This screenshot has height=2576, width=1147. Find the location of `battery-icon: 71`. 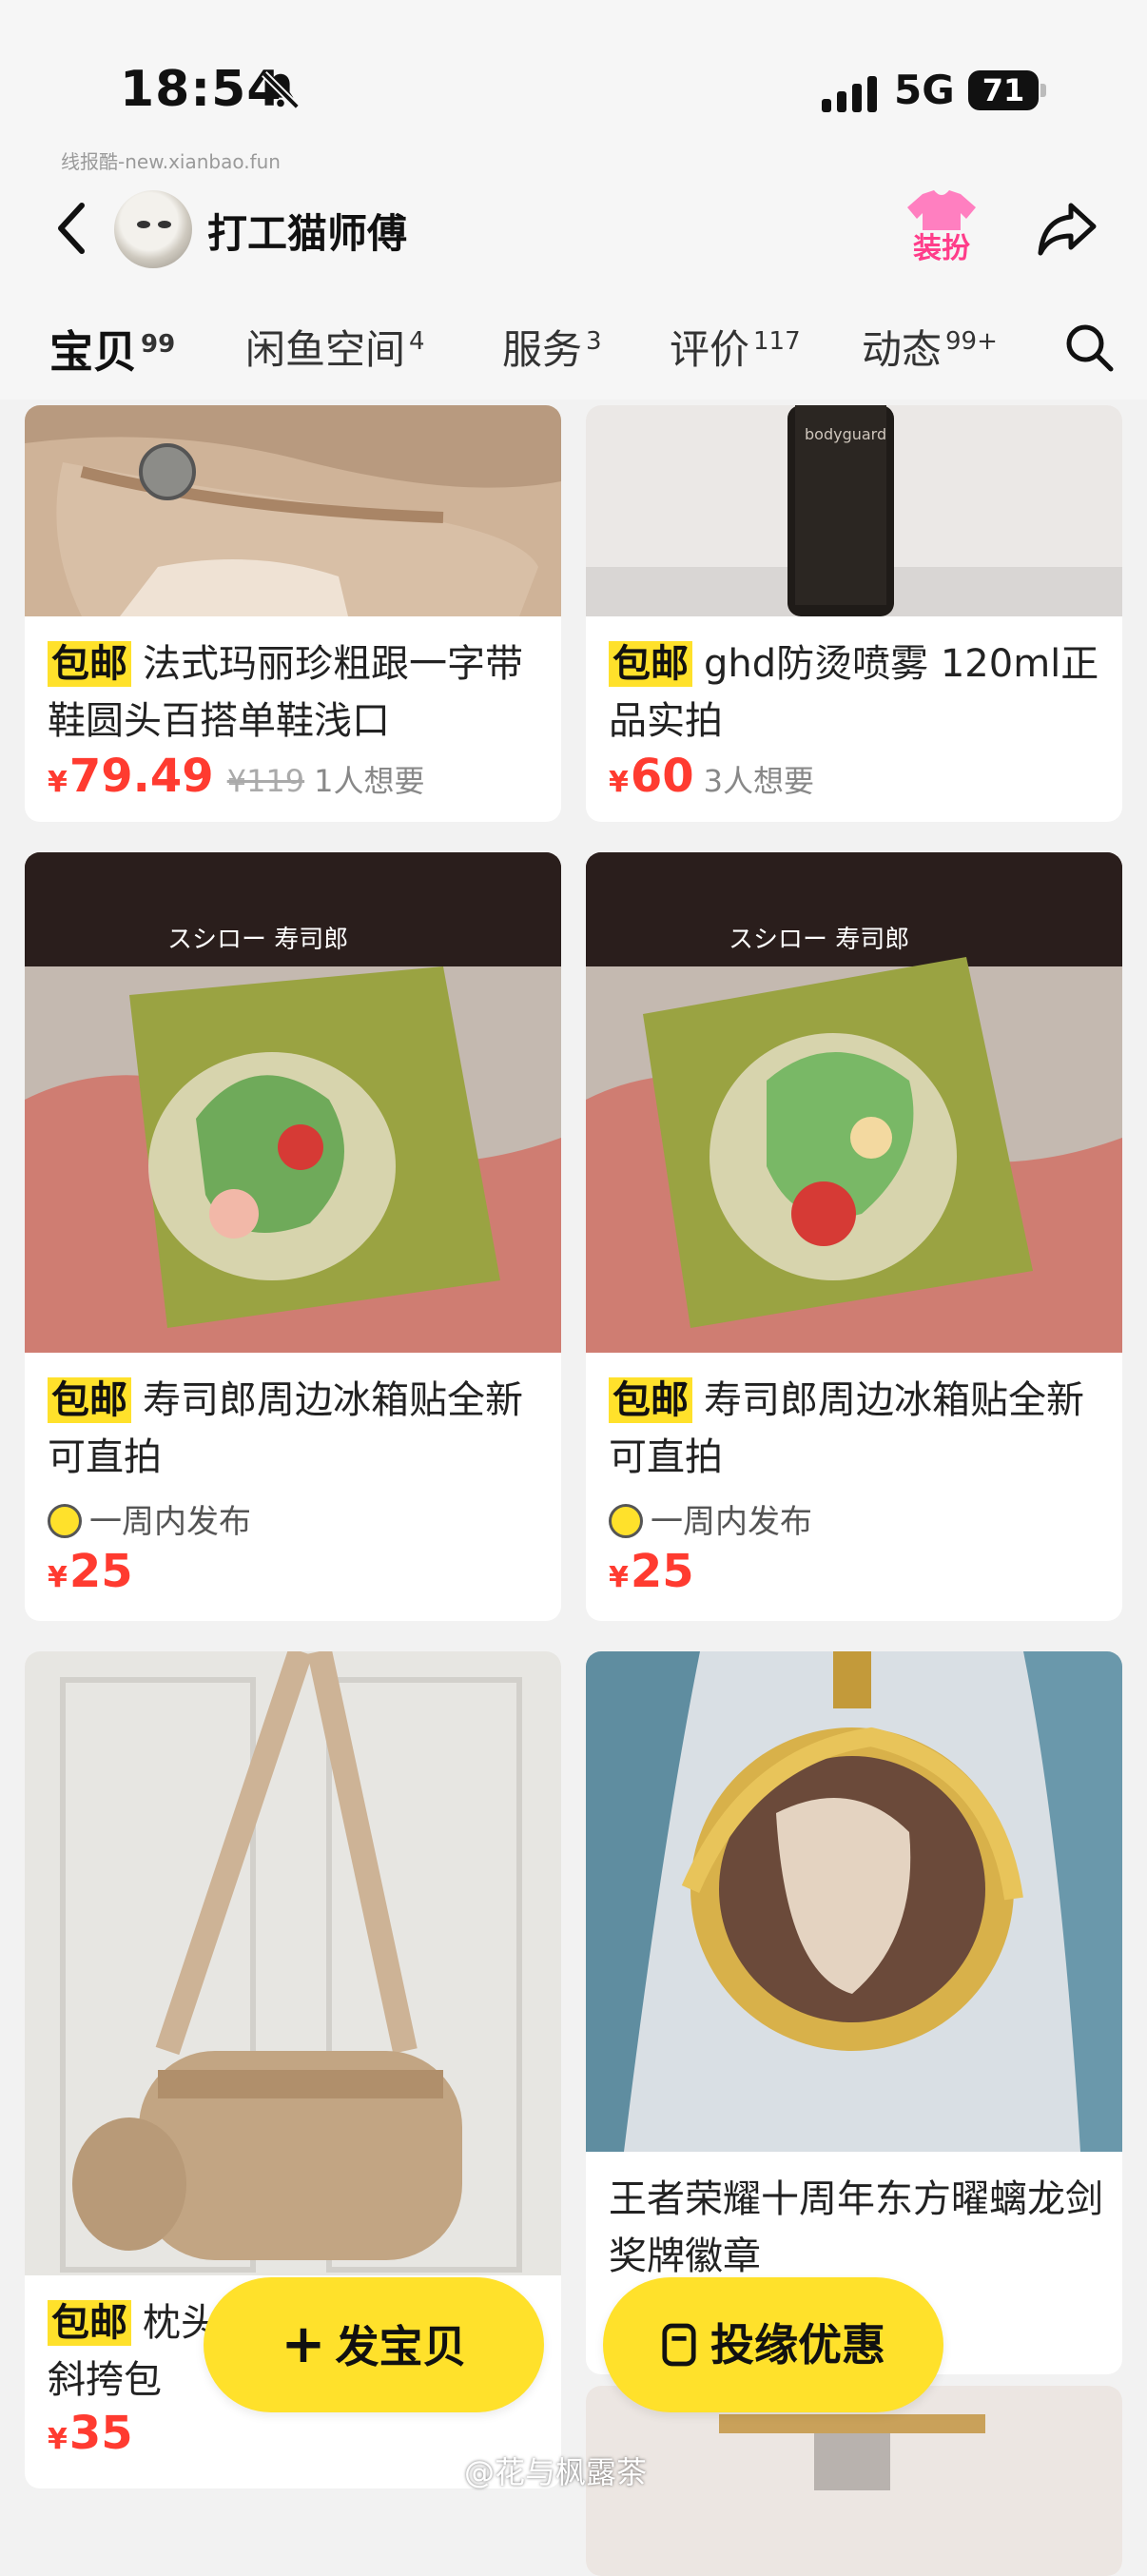

battery-icon: 71 is located at coordinates (1003, 90).